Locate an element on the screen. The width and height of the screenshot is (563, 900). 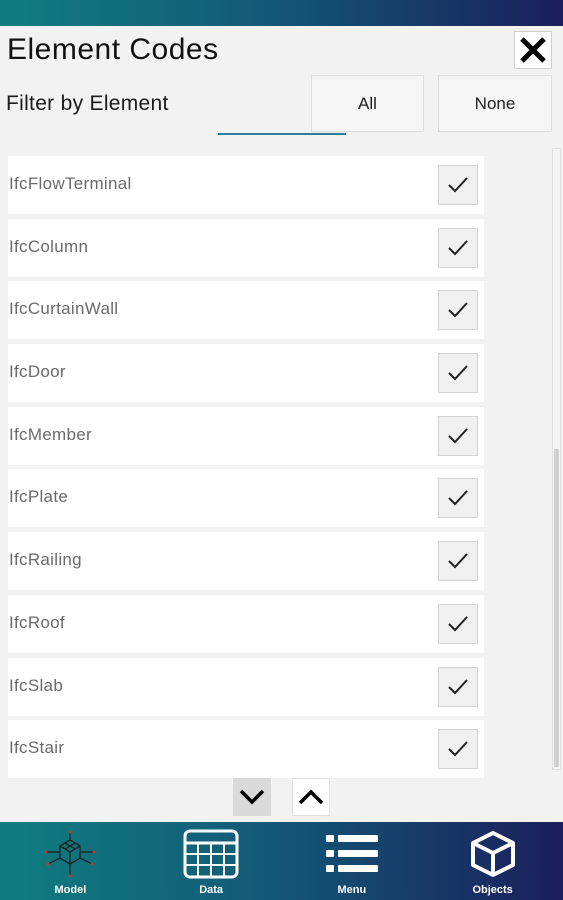
list-item: IfcPlate is located at coordinates (246, 498).